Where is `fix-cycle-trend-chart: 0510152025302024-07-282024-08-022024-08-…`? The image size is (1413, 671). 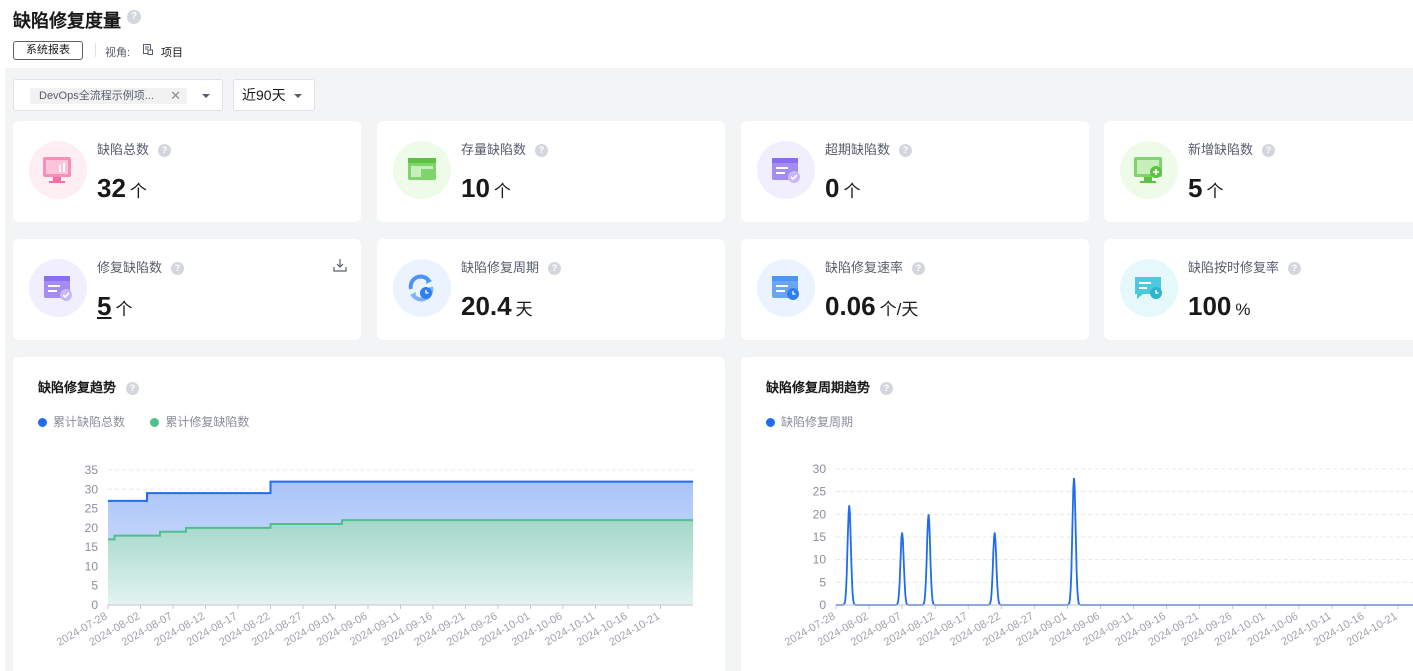 fix-cycle-trend-chart: 0510152025302024-07-282024-08-022024-08-… is located at coordinates (1098, 555).